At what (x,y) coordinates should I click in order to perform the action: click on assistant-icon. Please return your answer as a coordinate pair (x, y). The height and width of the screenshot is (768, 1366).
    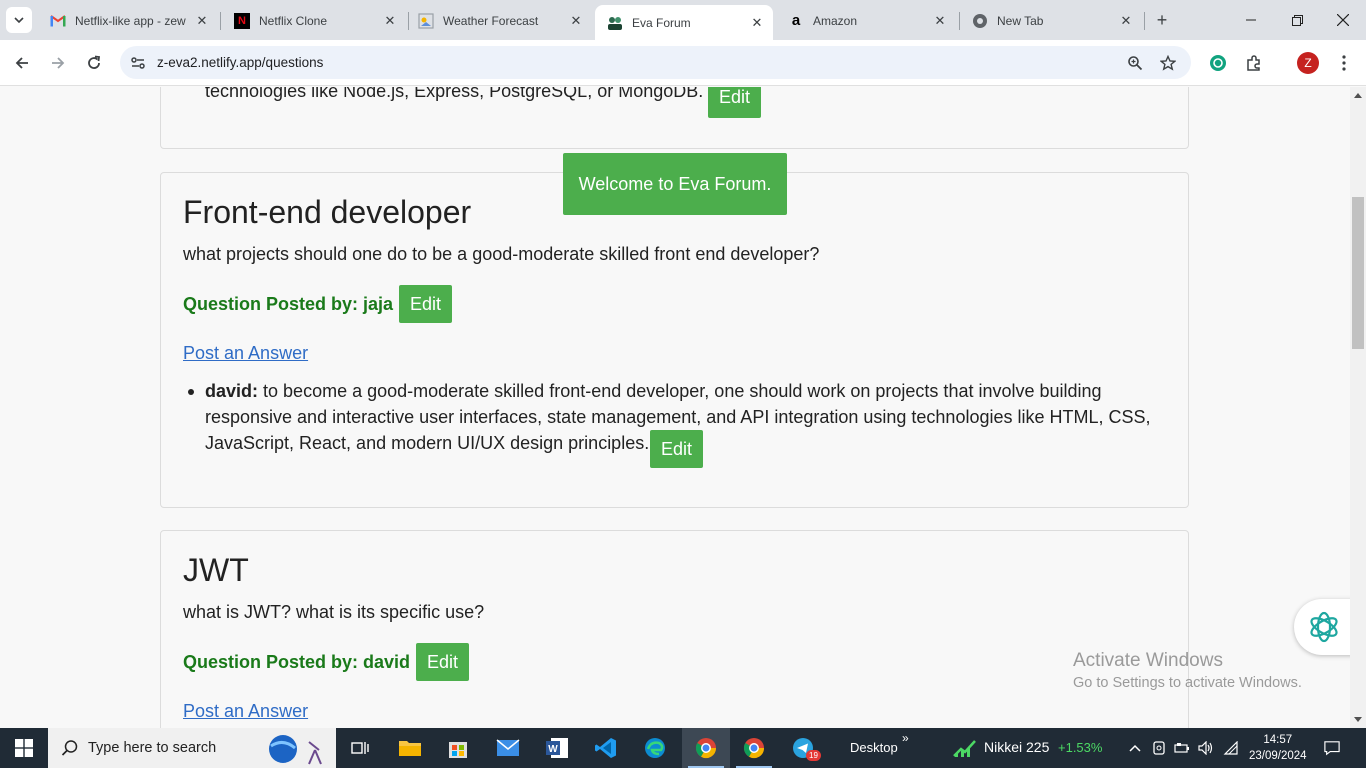
    Looking at the image, I should click on (1324, 627).